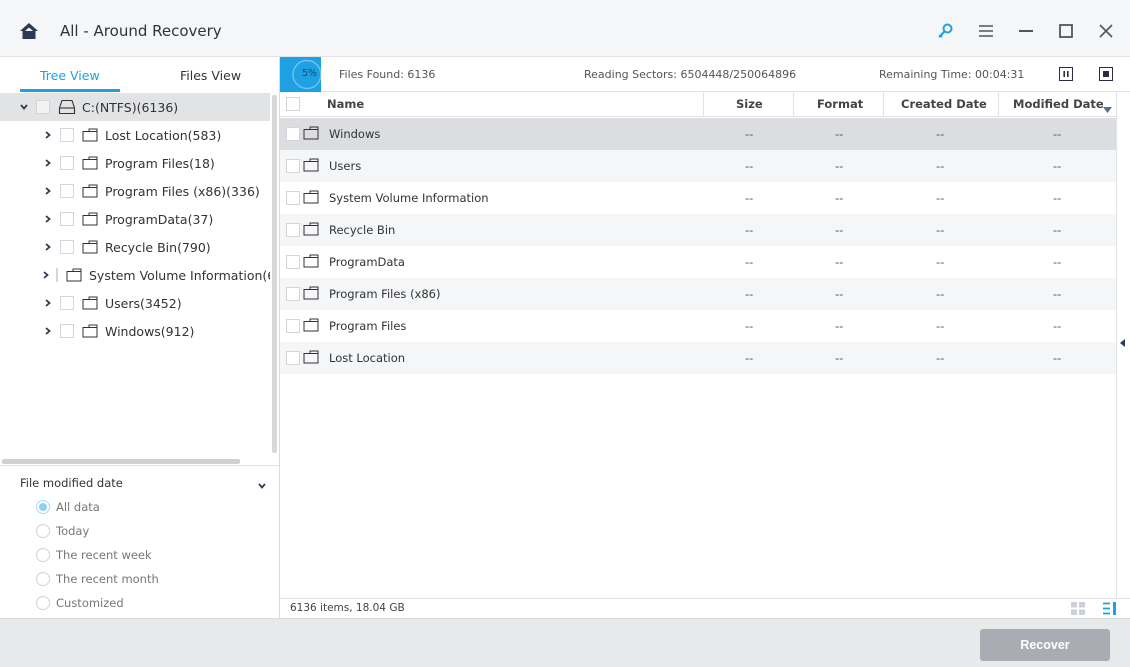 The height and width of the screenshot is (667, 1130). What do you see at coordinates (698, 262) in the screenshot?
I see `table-row: ProgramData -- -- -- --` at bounding box center [698, 262].